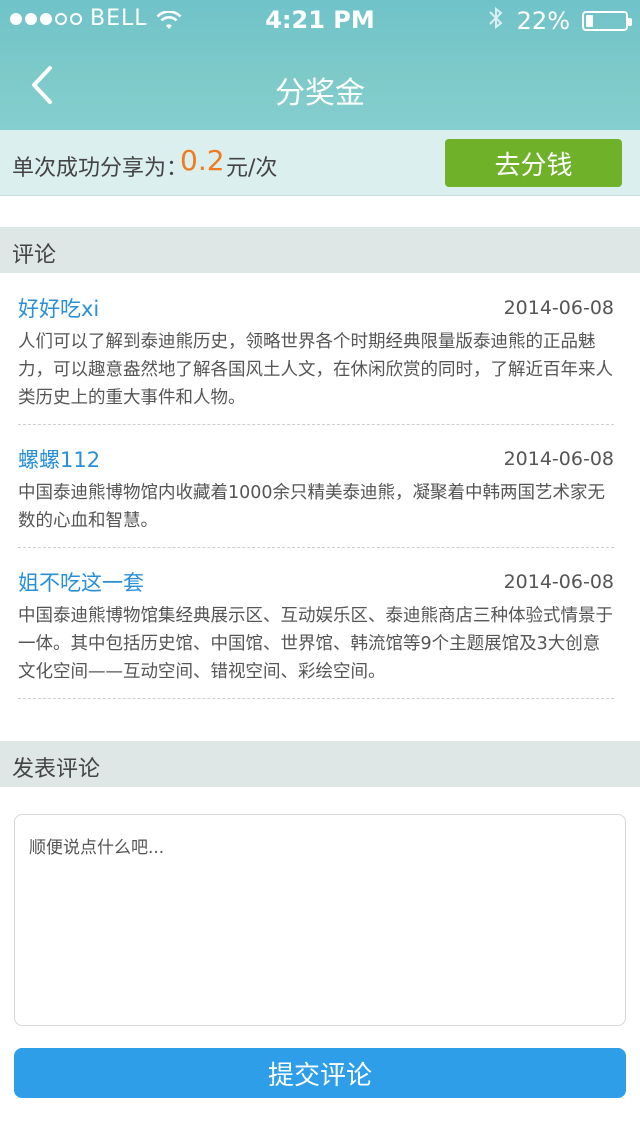  I want to click on battery-level, so click(590, 21).